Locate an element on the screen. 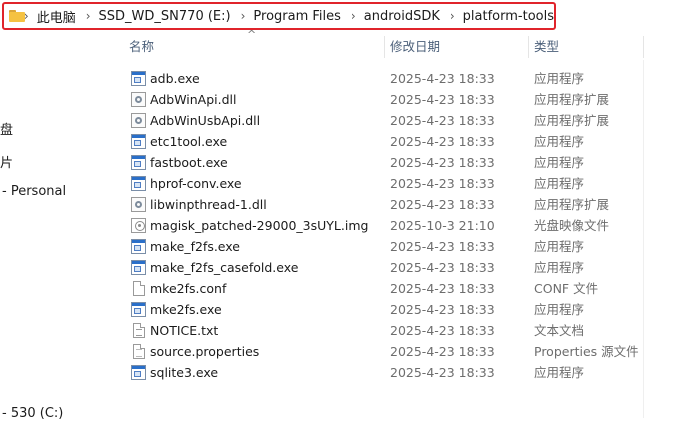 The height and width of the screenshot is (421, 678). file-name: make_f2fs_casefold.exe is located at coordinates (224, 267).